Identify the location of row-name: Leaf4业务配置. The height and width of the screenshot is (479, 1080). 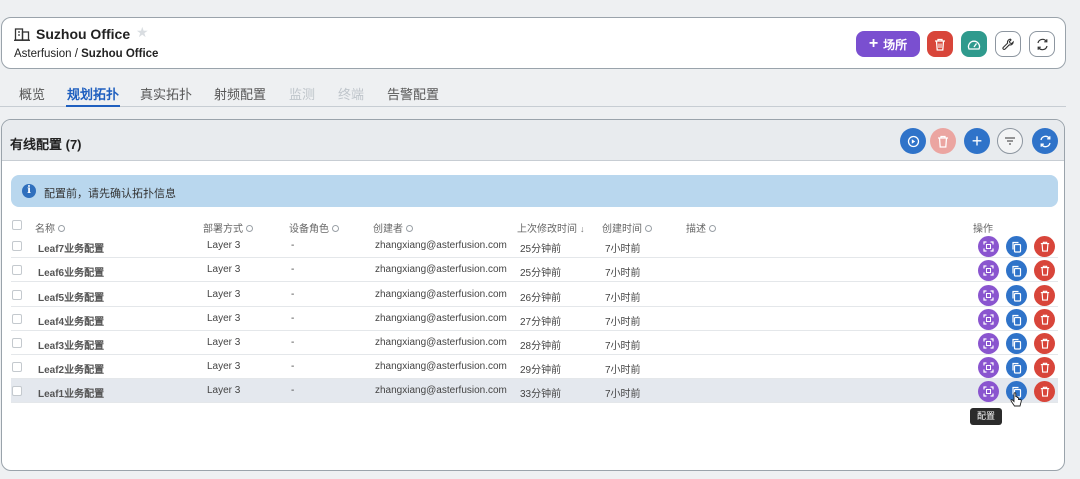
(71, 320).